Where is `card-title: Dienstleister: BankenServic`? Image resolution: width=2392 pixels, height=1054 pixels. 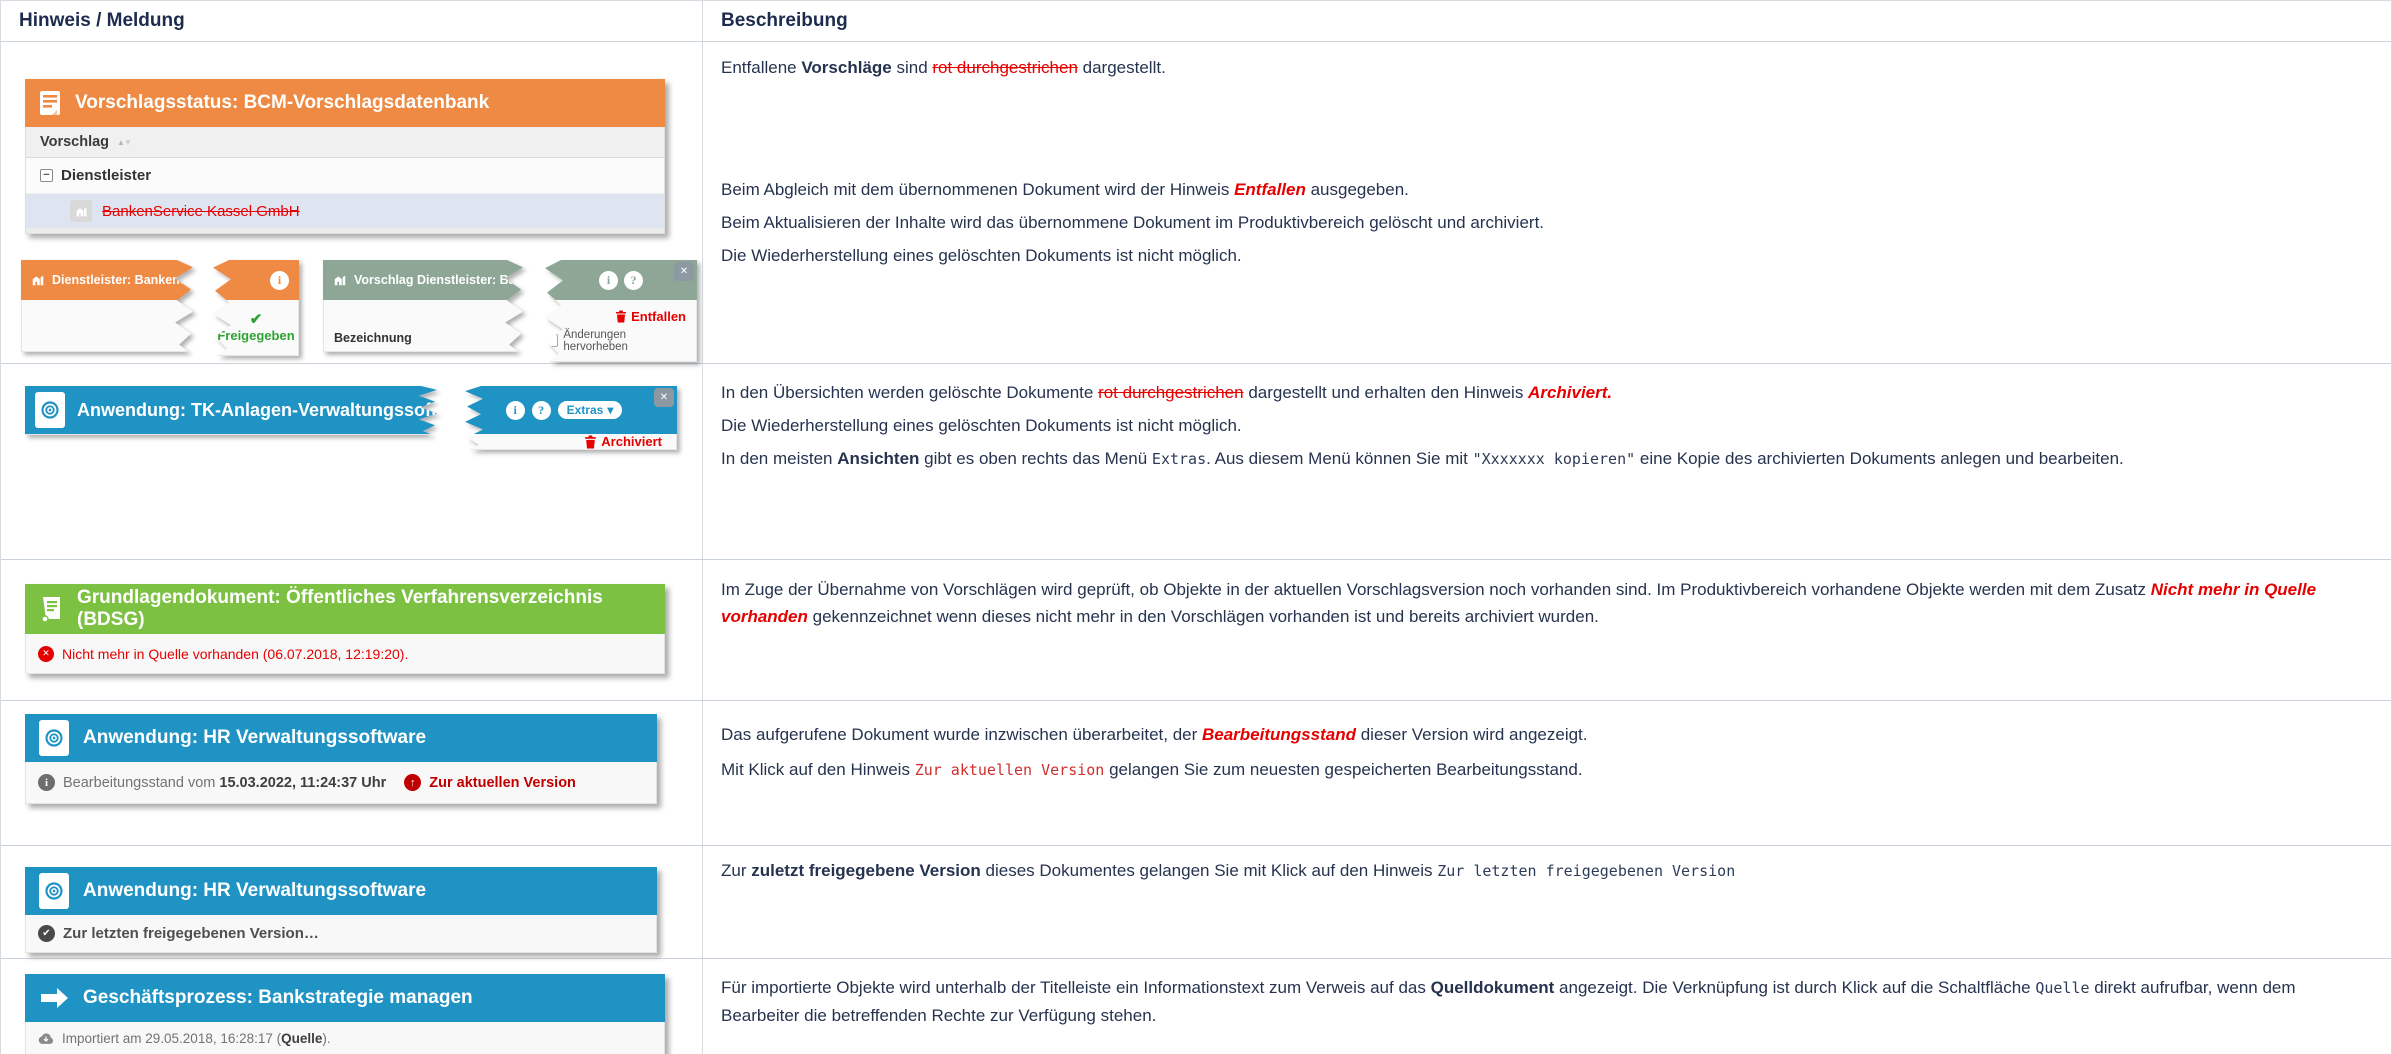
card-title: Dienstleister: BankenServic is located at coordinates (120, 280).